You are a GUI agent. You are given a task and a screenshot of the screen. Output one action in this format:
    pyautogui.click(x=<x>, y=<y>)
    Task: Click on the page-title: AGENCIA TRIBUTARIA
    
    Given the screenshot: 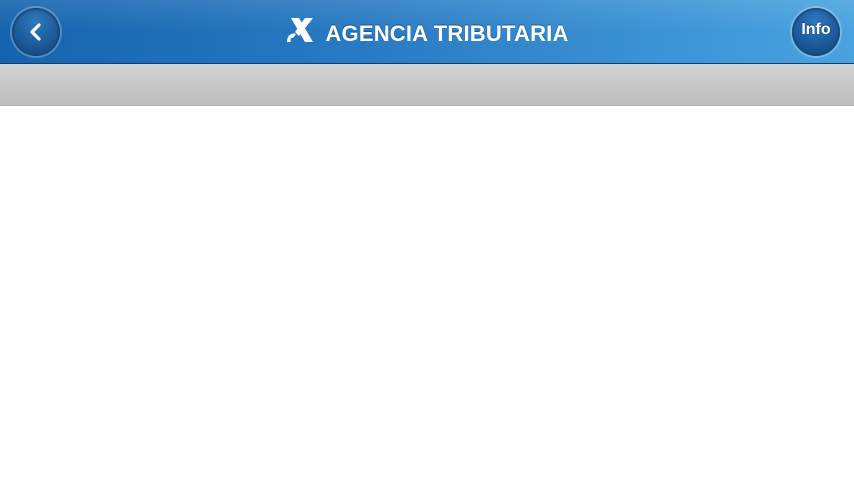 What is the action you would take?
    pyautogui.click(x=447, y=33)
    